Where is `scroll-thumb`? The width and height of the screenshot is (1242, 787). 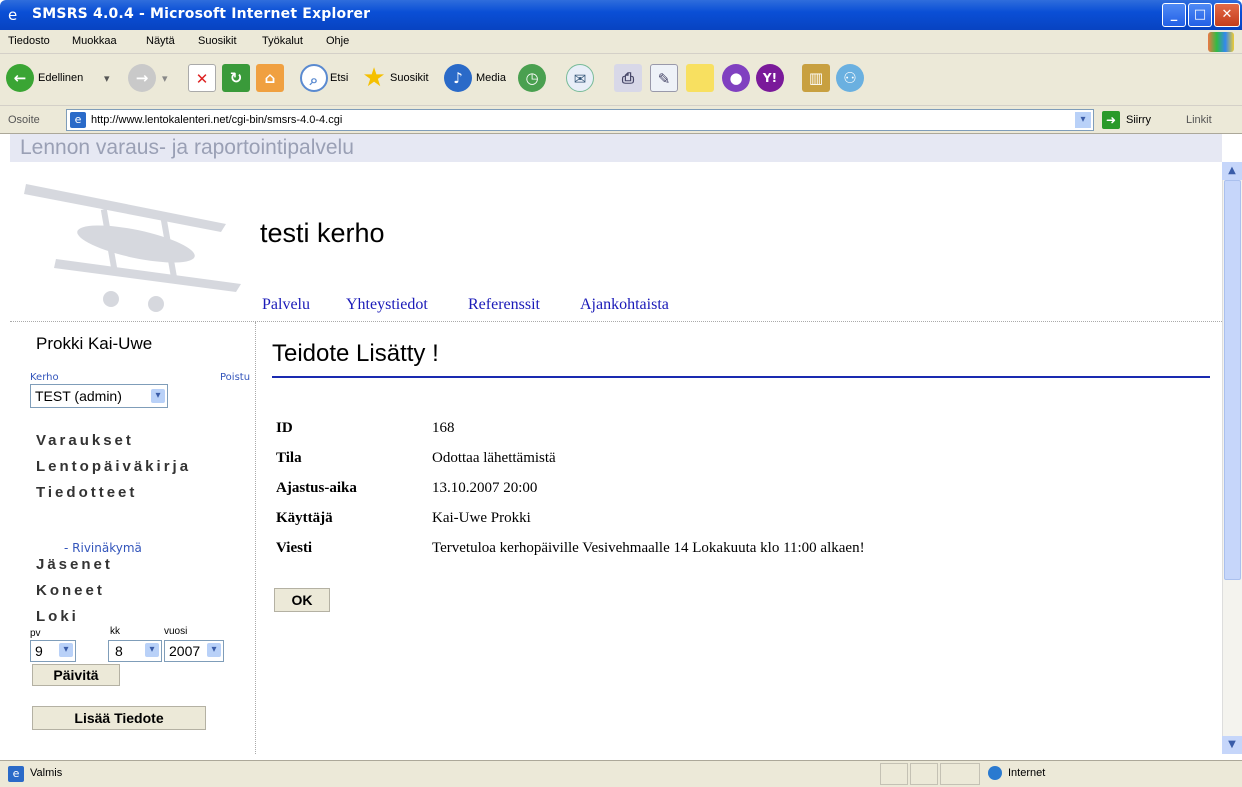
scroll-thumb is located at coordinates (1232, 380).